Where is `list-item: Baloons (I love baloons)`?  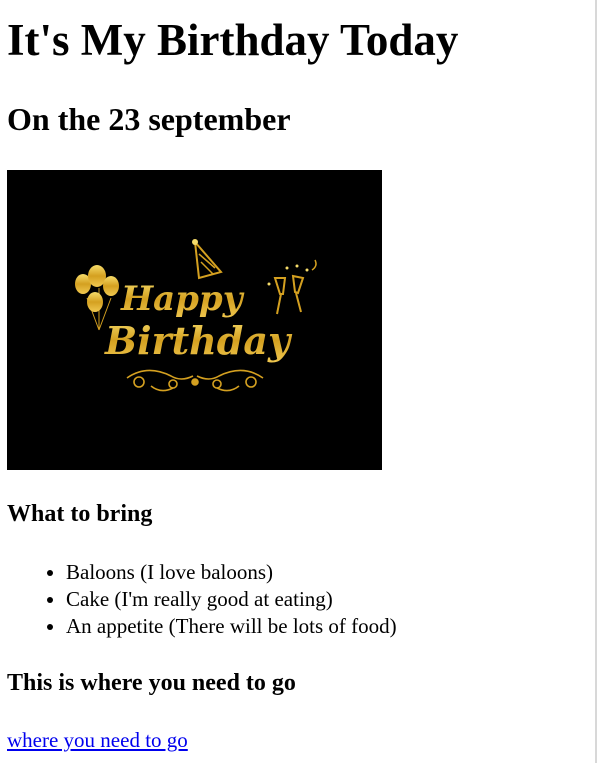 list-item: Baloons (I love baloons) is located at coordinates (231, 572).